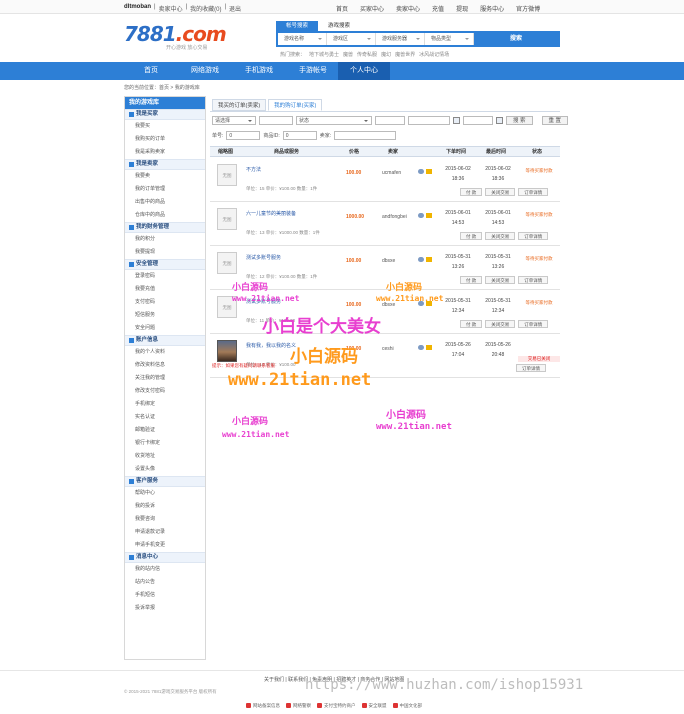 Image resolution: width=684 pixels, height=714 pixels. I want to click on product-thumbnail, so click(227, 351).